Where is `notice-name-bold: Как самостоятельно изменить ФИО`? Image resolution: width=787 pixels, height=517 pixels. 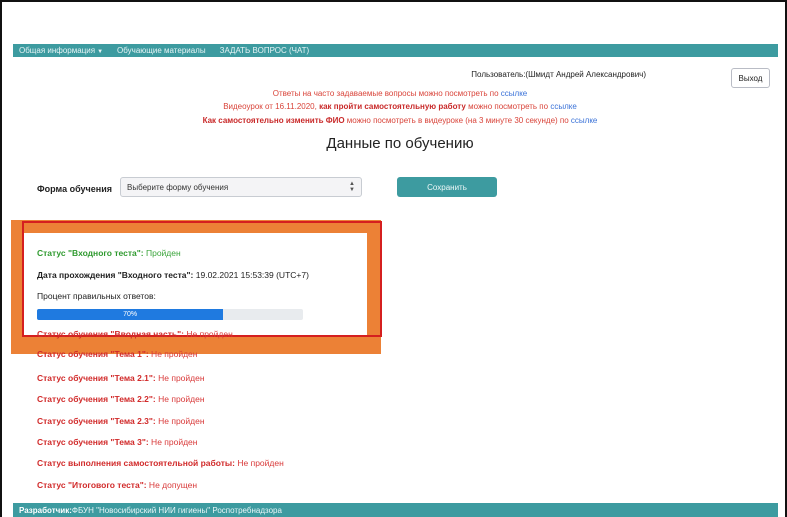 notice-name-bold: Как самостоятельно изменить ФИО is located at coordinates (273, 120).